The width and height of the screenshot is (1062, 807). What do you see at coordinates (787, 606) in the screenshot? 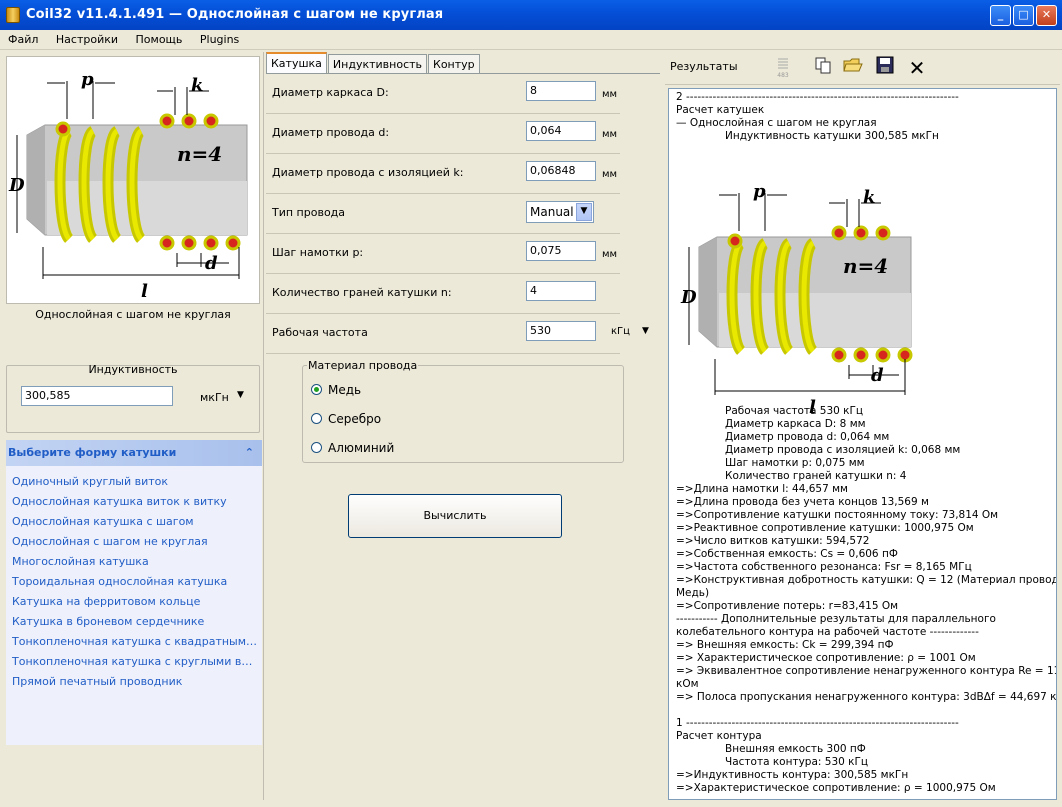
I see `result-line: =>Сопротивление потерь: r=83,415 Ом` at bounding box center [787, 606].